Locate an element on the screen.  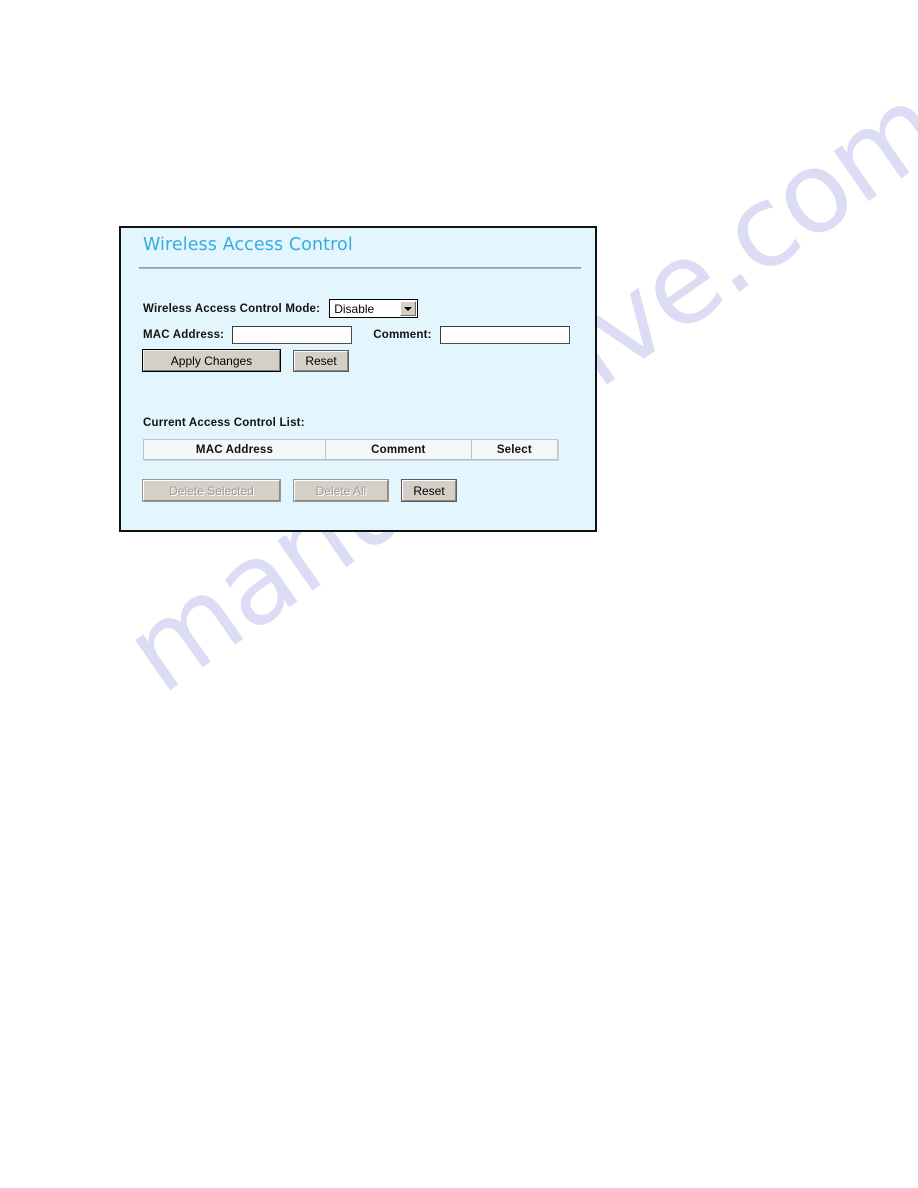
column-header-comment: Comment is located at coordinates (398, 449).